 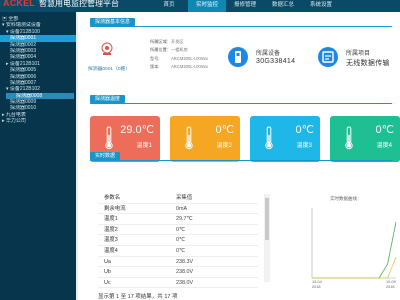 I want to click on device-name: 探测器0001（0路）, so click(x=109, y=69).